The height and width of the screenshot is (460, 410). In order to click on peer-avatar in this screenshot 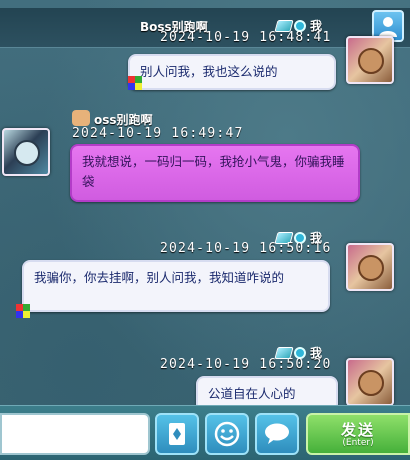, I will do `click(26, 152)`.